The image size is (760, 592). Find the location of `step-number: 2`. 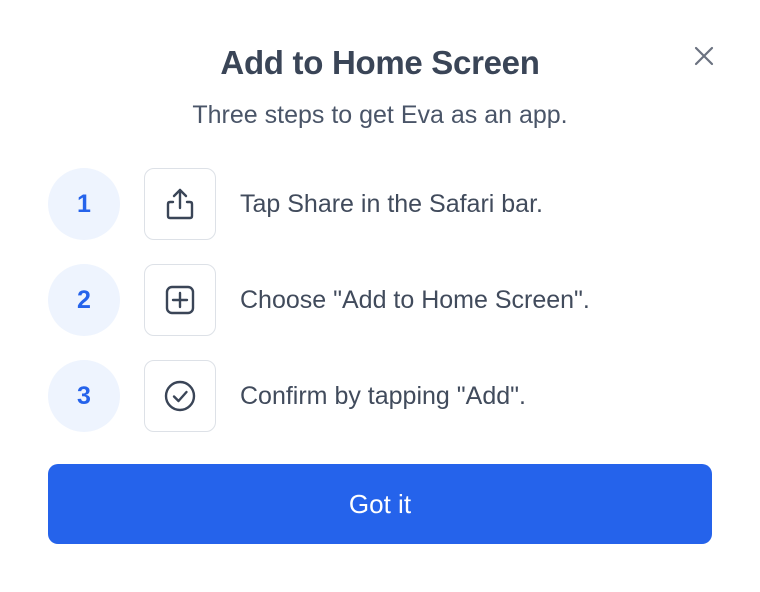

step-number: 2 is located at coordinates (84, 300).